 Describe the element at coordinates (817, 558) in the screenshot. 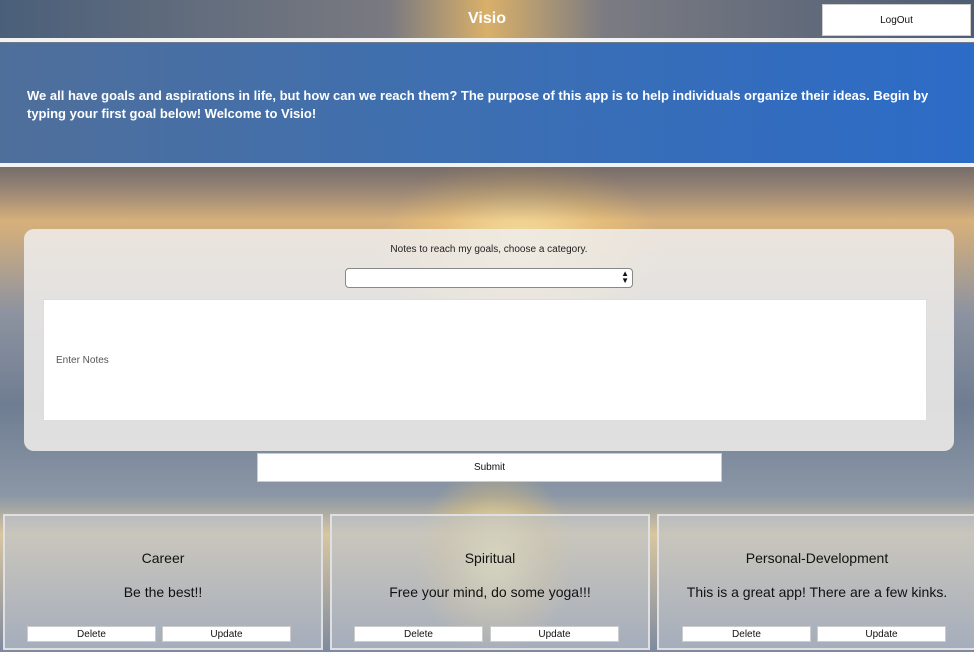

I see `card-category: Personal-Development` at that location.